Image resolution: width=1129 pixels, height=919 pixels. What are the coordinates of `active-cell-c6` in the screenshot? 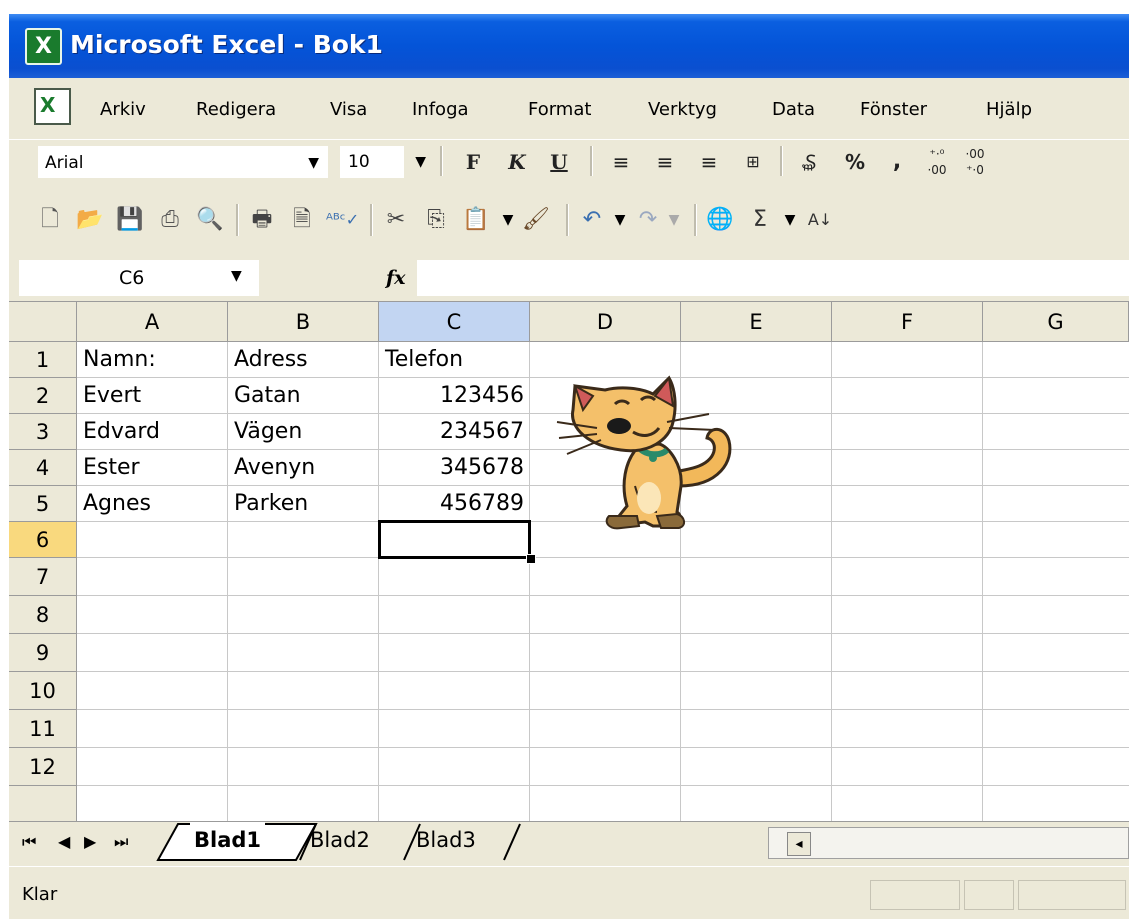 It's located at (454, 539).